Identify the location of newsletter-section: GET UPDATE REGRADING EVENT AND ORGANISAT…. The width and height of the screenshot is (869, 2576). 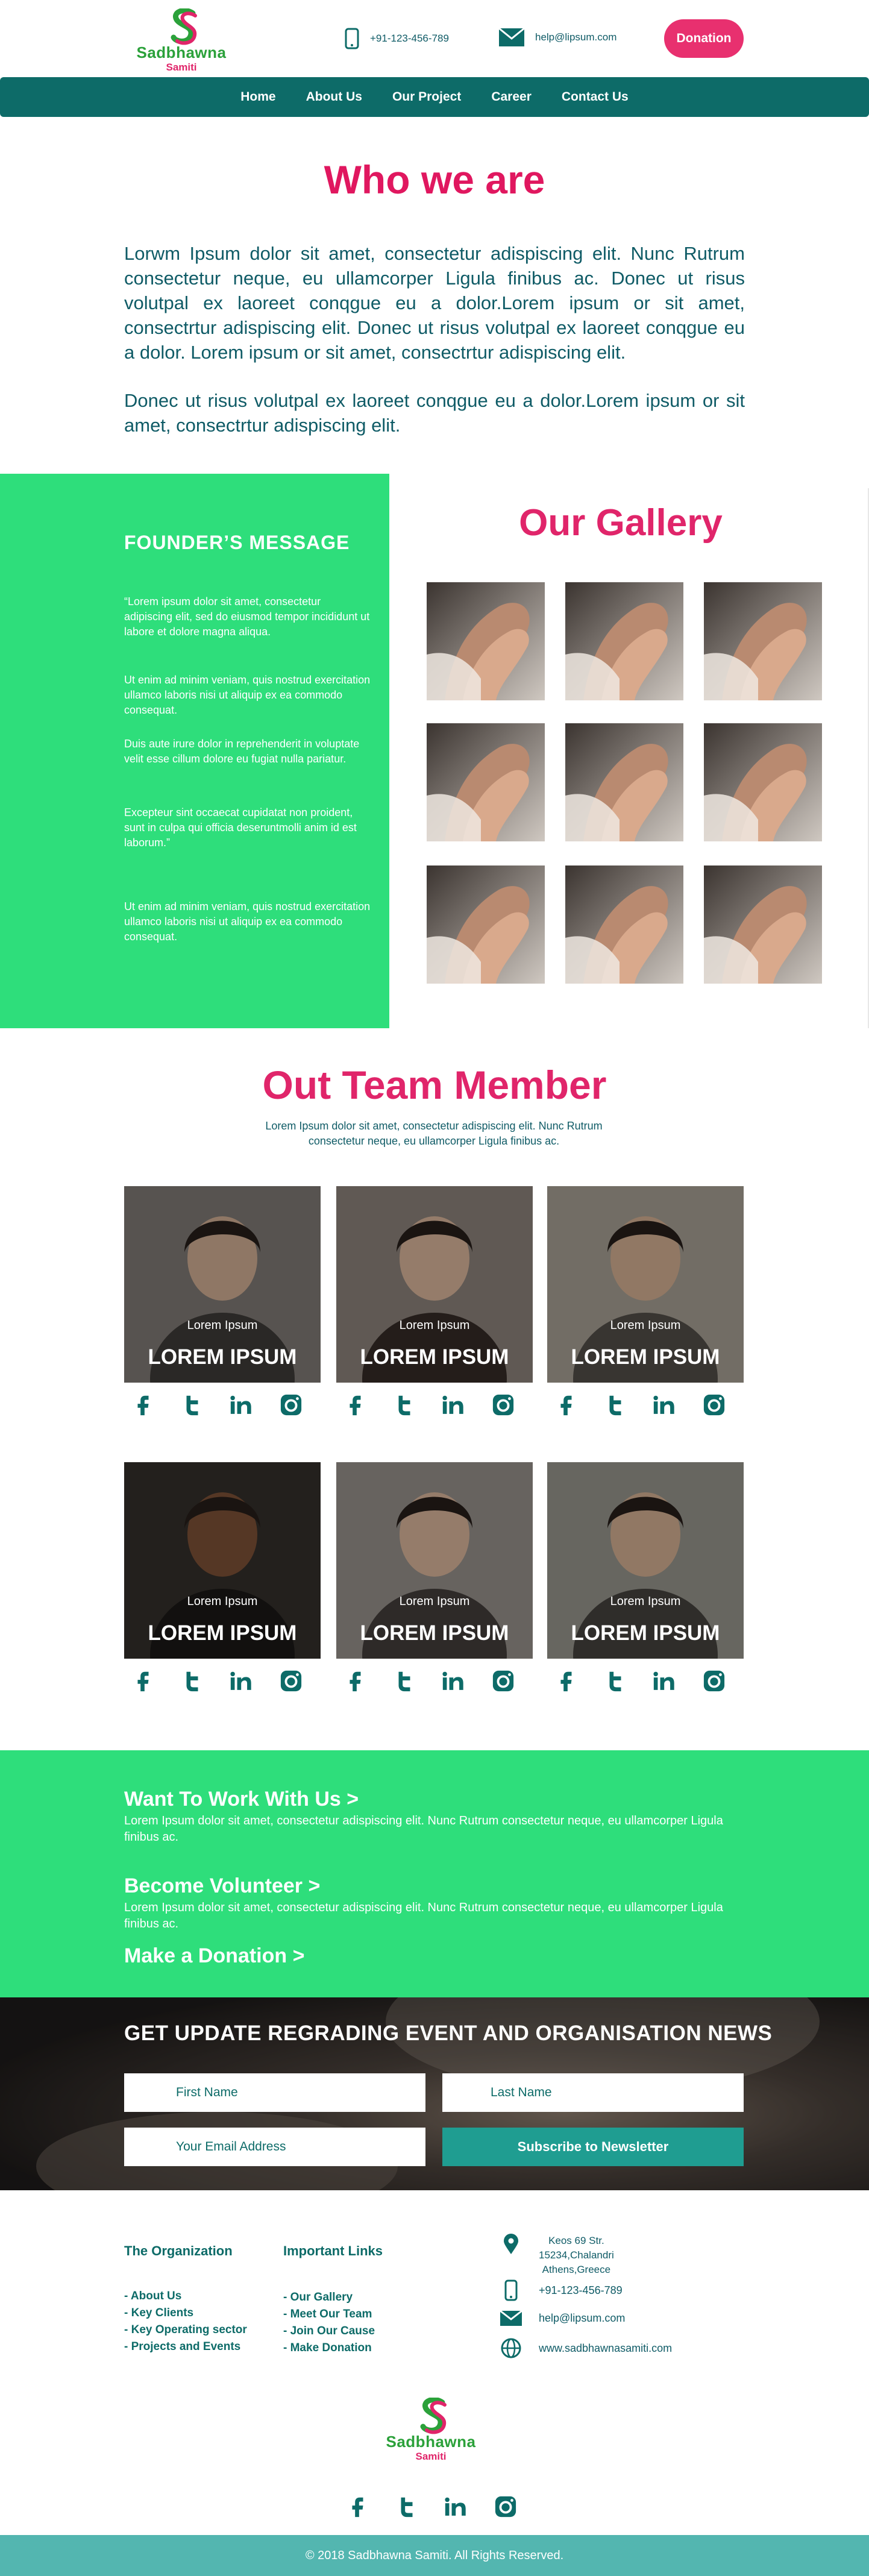
(434, 2093).